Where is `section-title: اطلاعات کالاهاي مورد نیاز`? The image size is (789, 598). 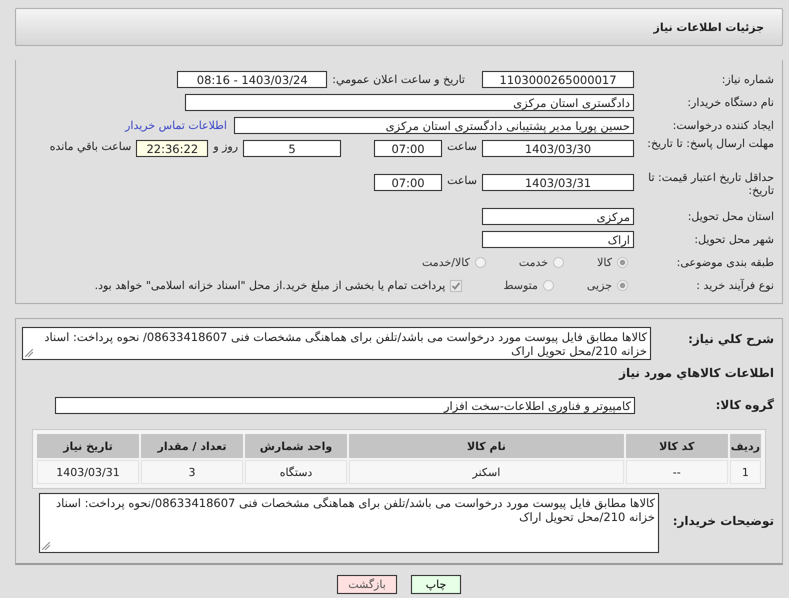
section-title: اطلاعات کالاهاي مورد نیاز is located at coordinates (696, 373).